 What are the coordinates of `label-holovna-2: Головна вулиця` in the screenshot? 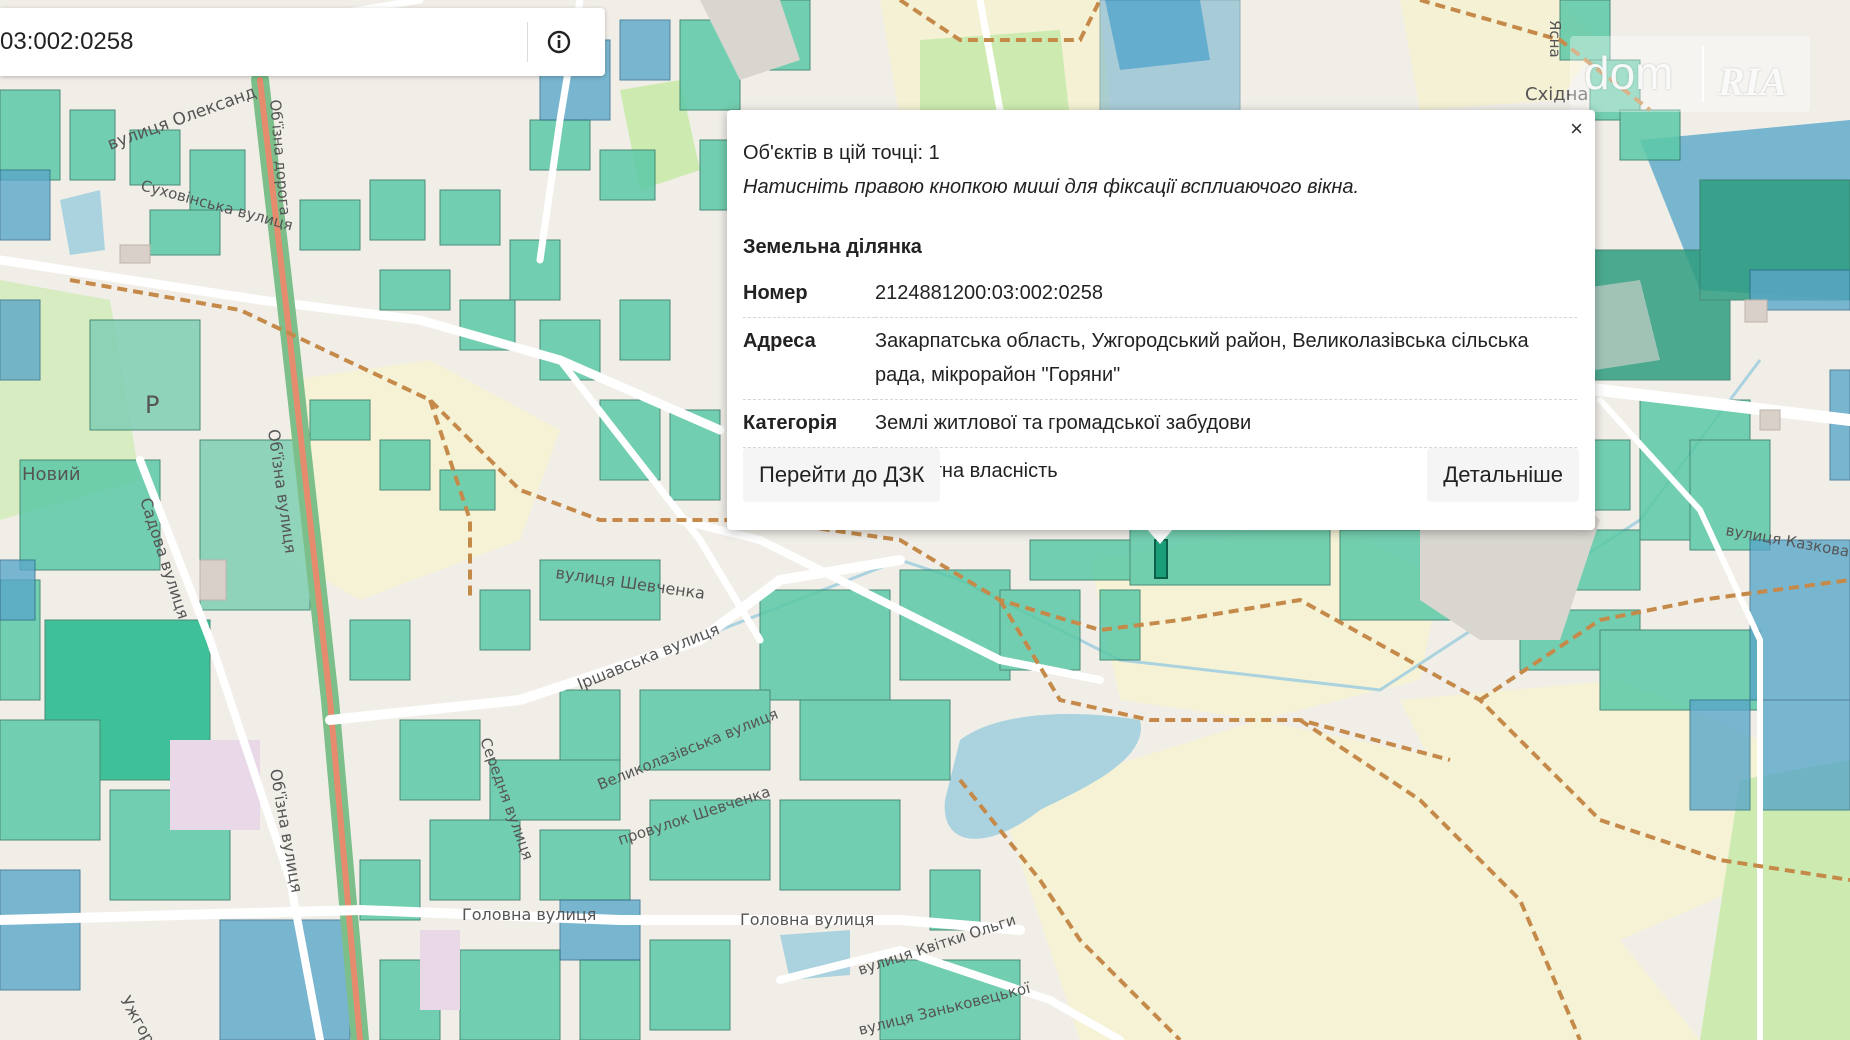 It's located at (807, 919).